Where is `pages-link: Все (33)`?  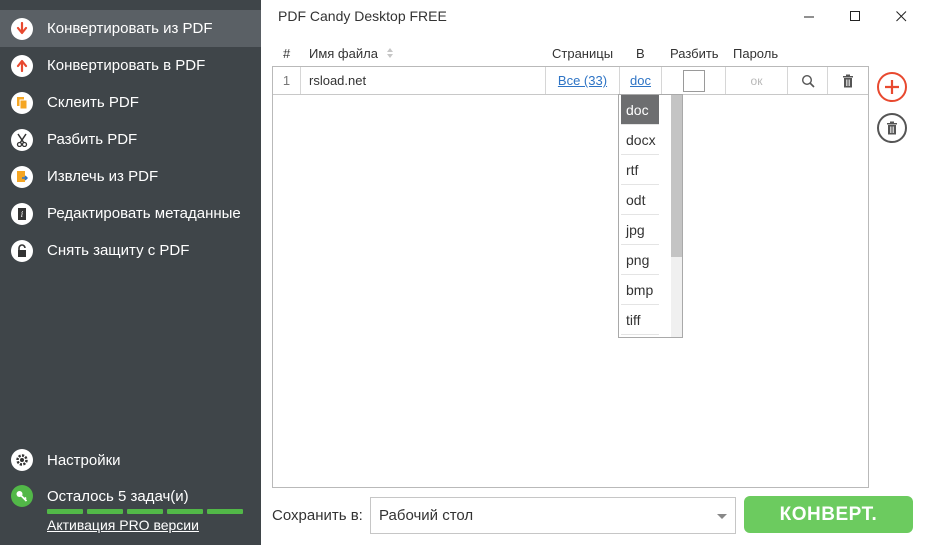
pages-link: Все (33) is located at coordinates (582, 80).